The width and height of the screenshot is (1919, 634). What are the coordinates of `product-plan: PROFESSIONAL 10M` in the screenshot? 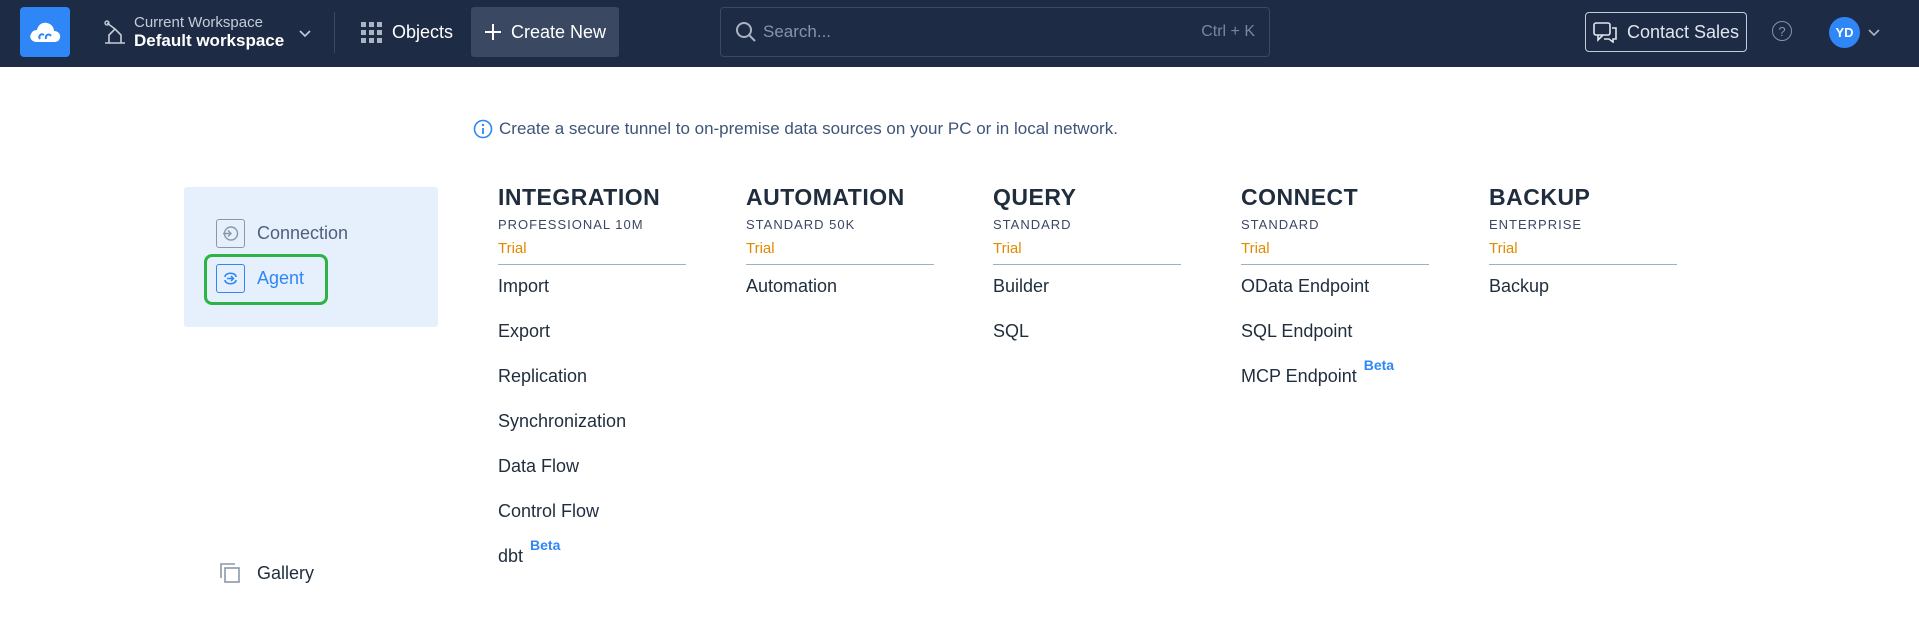 It's located at (571, 224).